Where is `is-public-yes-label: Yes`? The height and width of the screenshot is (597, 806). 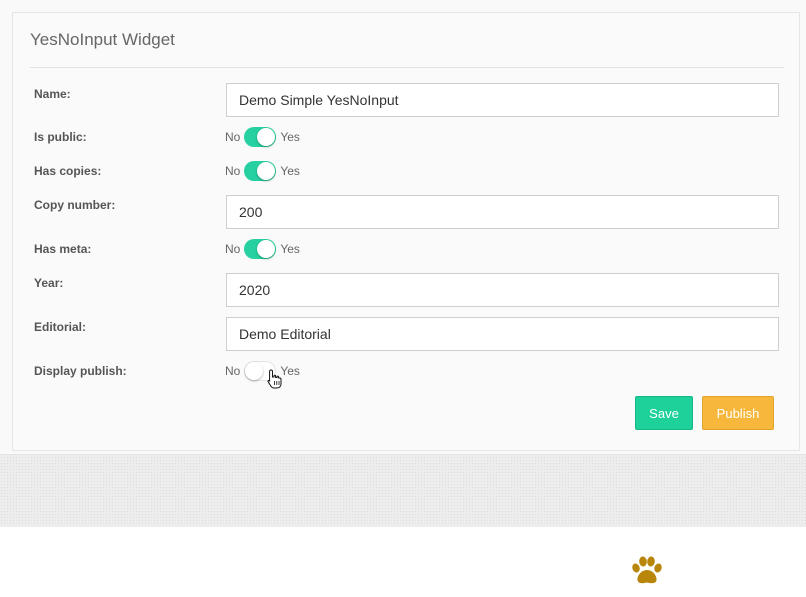 is-public-yes-label: Yes is located at coordinates (290, 137).